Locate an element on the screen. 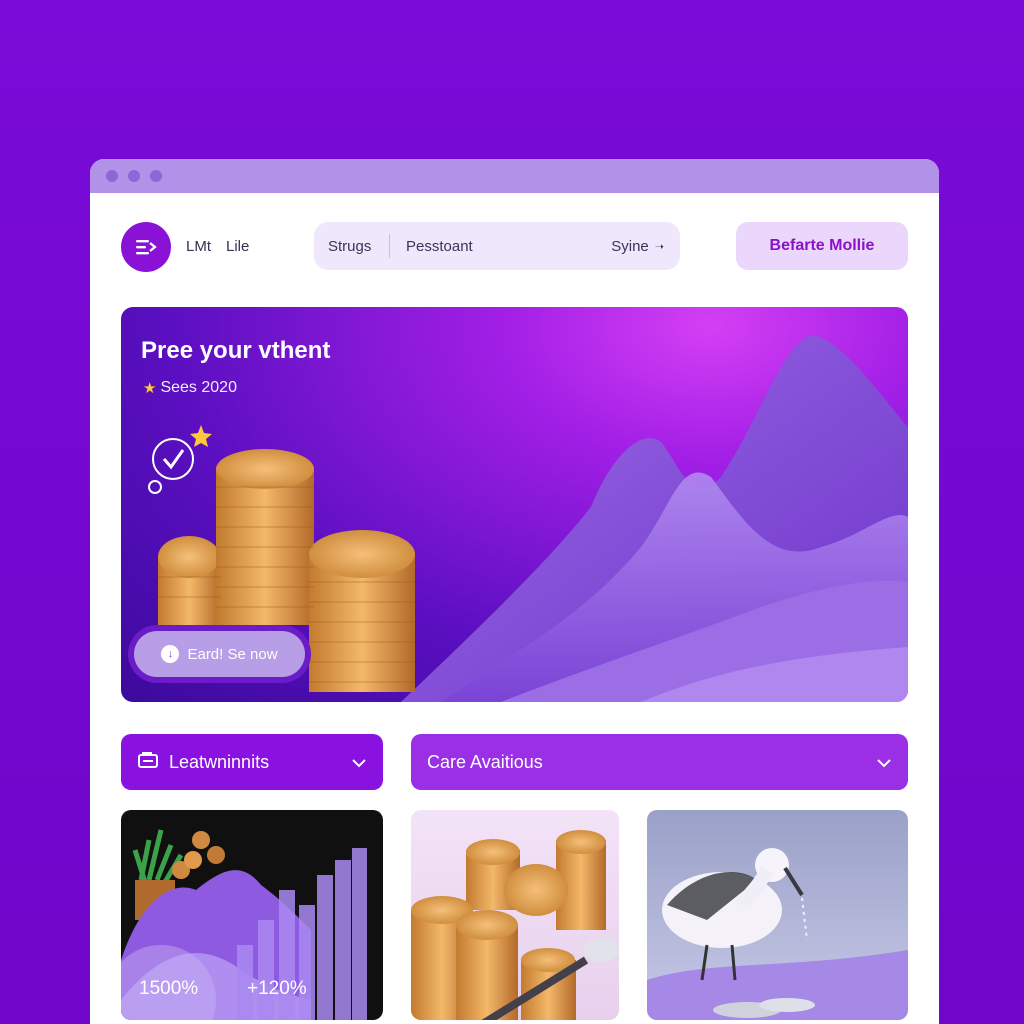  nav-link: LMt is located at coordinates (198, 246).